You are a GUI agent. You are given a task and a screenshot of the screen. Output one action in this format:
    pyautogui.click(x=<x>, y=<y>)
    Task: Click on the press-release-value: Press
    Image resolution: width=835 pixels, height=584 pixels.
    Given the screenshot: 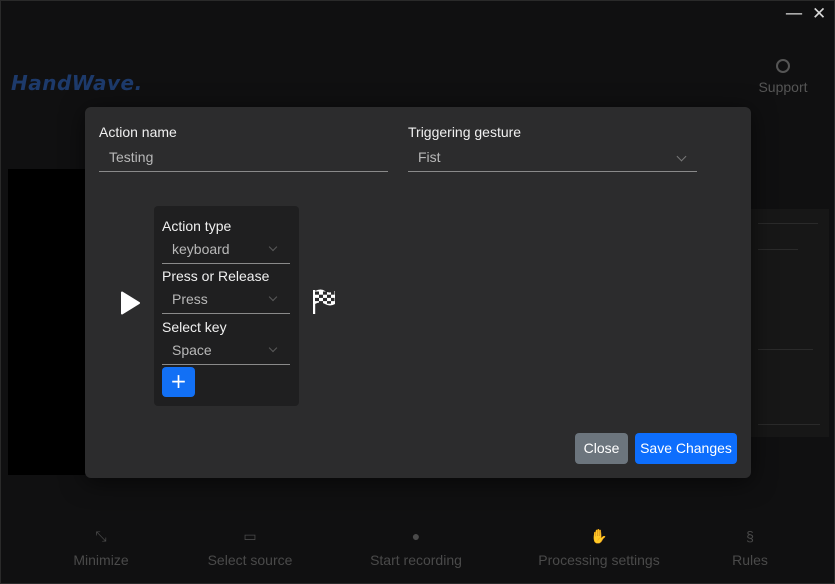 What is the action you would take?
    pyautogui.click(x=190, y=299)
    